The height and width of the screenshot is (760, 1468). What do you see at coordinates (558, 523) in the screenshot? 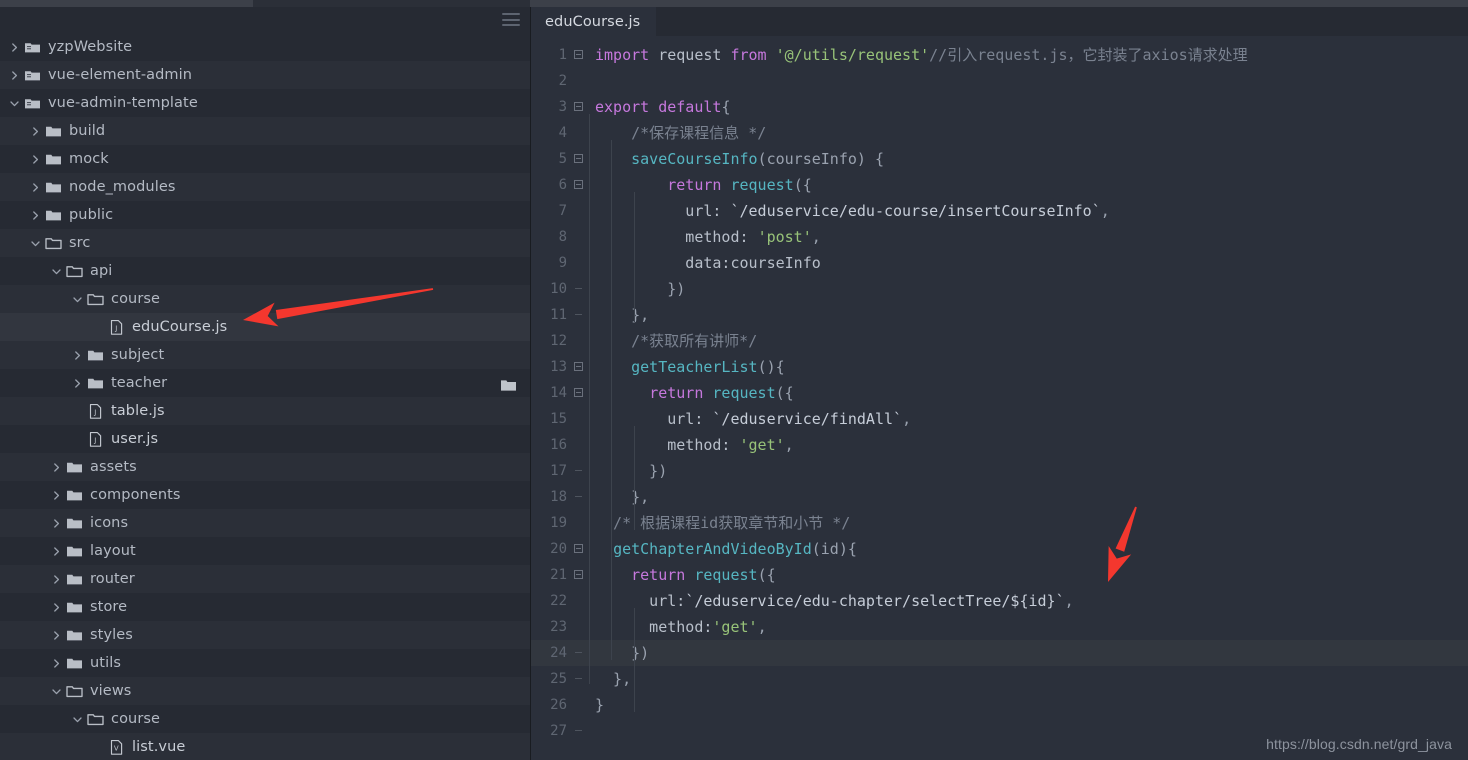
I see `line-number: 19` at bounding box center [558, 523].